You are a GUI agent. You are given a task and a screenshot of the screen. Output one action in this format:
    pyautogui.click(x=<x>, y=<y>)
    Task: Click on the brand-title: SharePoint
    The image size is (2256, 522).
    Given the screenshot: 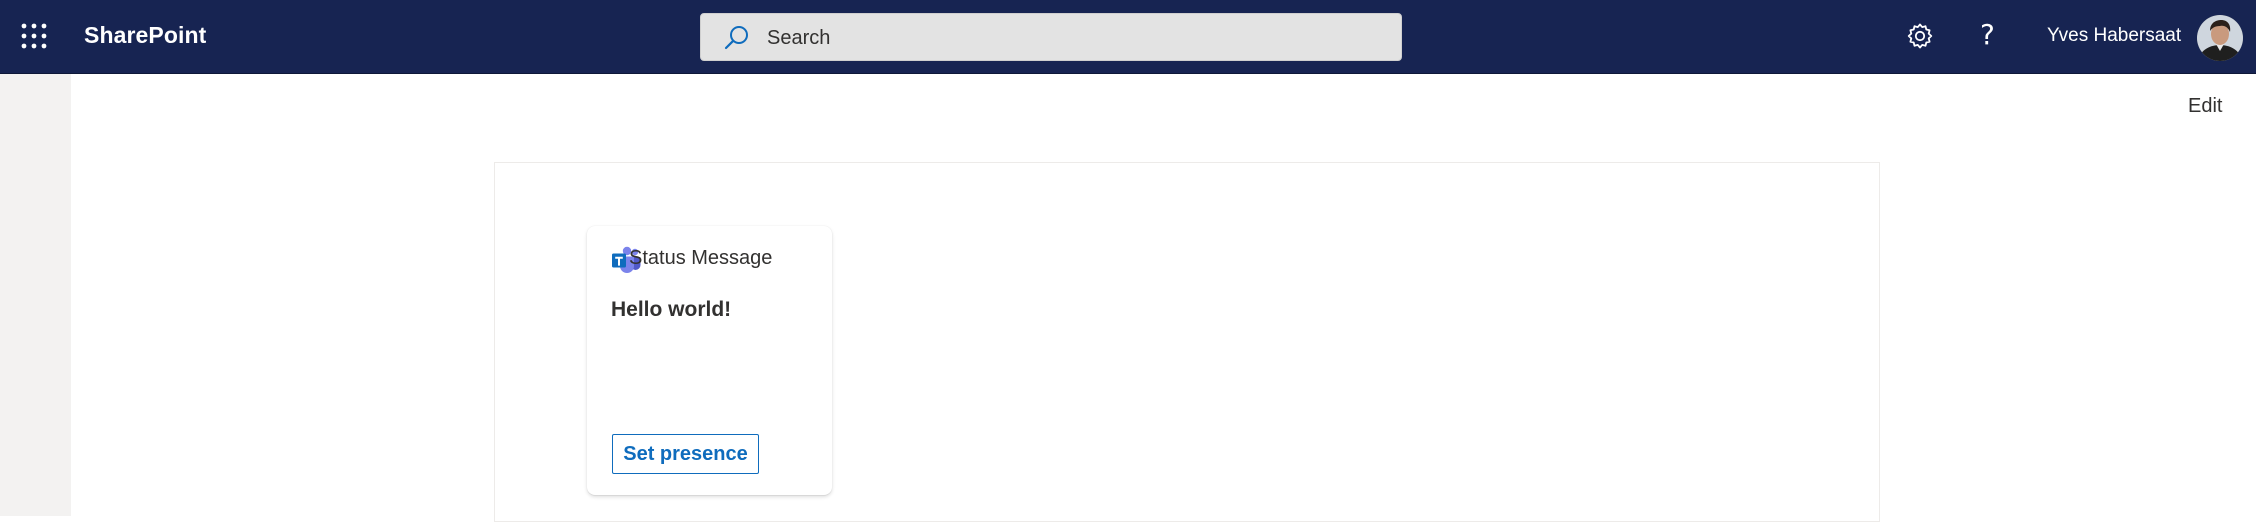 What is the action you would take?
    pyautogui.click(x=145, y=35)
    